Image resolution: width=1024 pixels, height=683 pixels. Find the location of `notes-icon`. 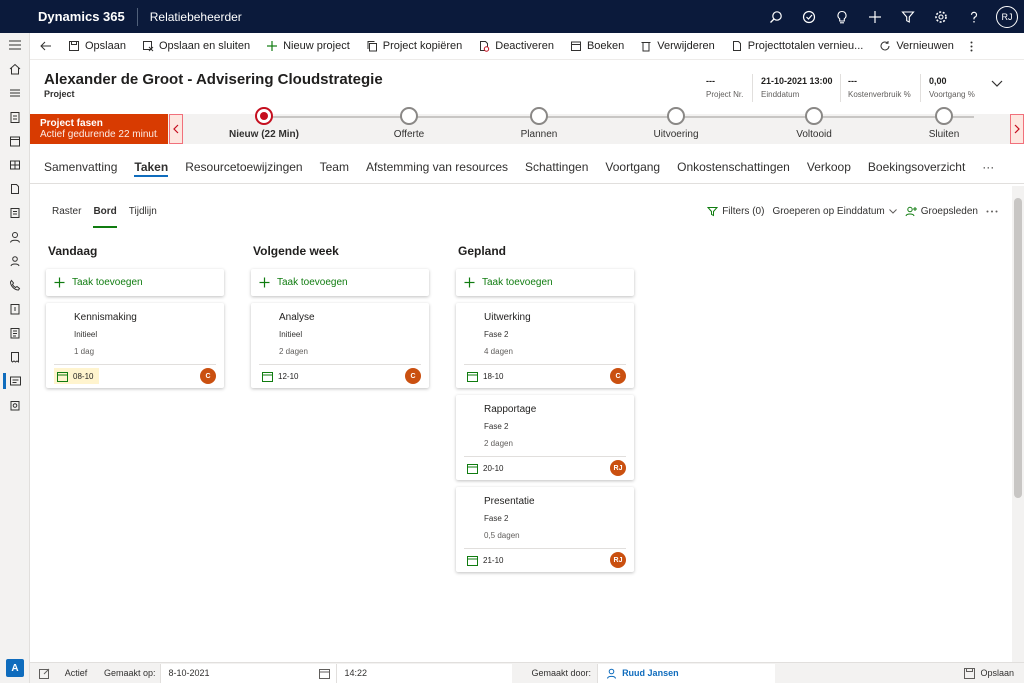

notes-icon is located at coordinates (15, 333).